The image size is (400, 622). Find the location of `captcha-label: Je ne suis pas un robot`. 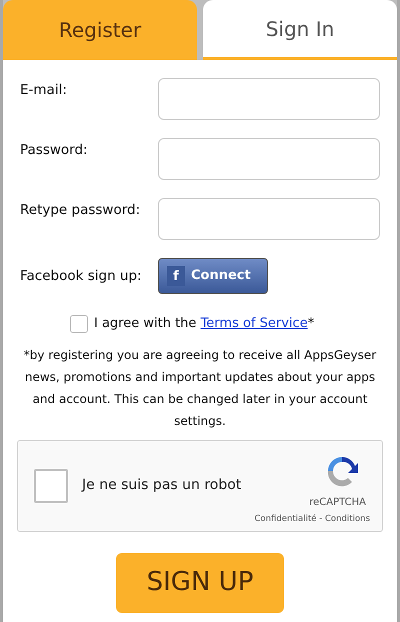

captcha-label: Je ne suis pas un robot is located at coordinates (162, 485).